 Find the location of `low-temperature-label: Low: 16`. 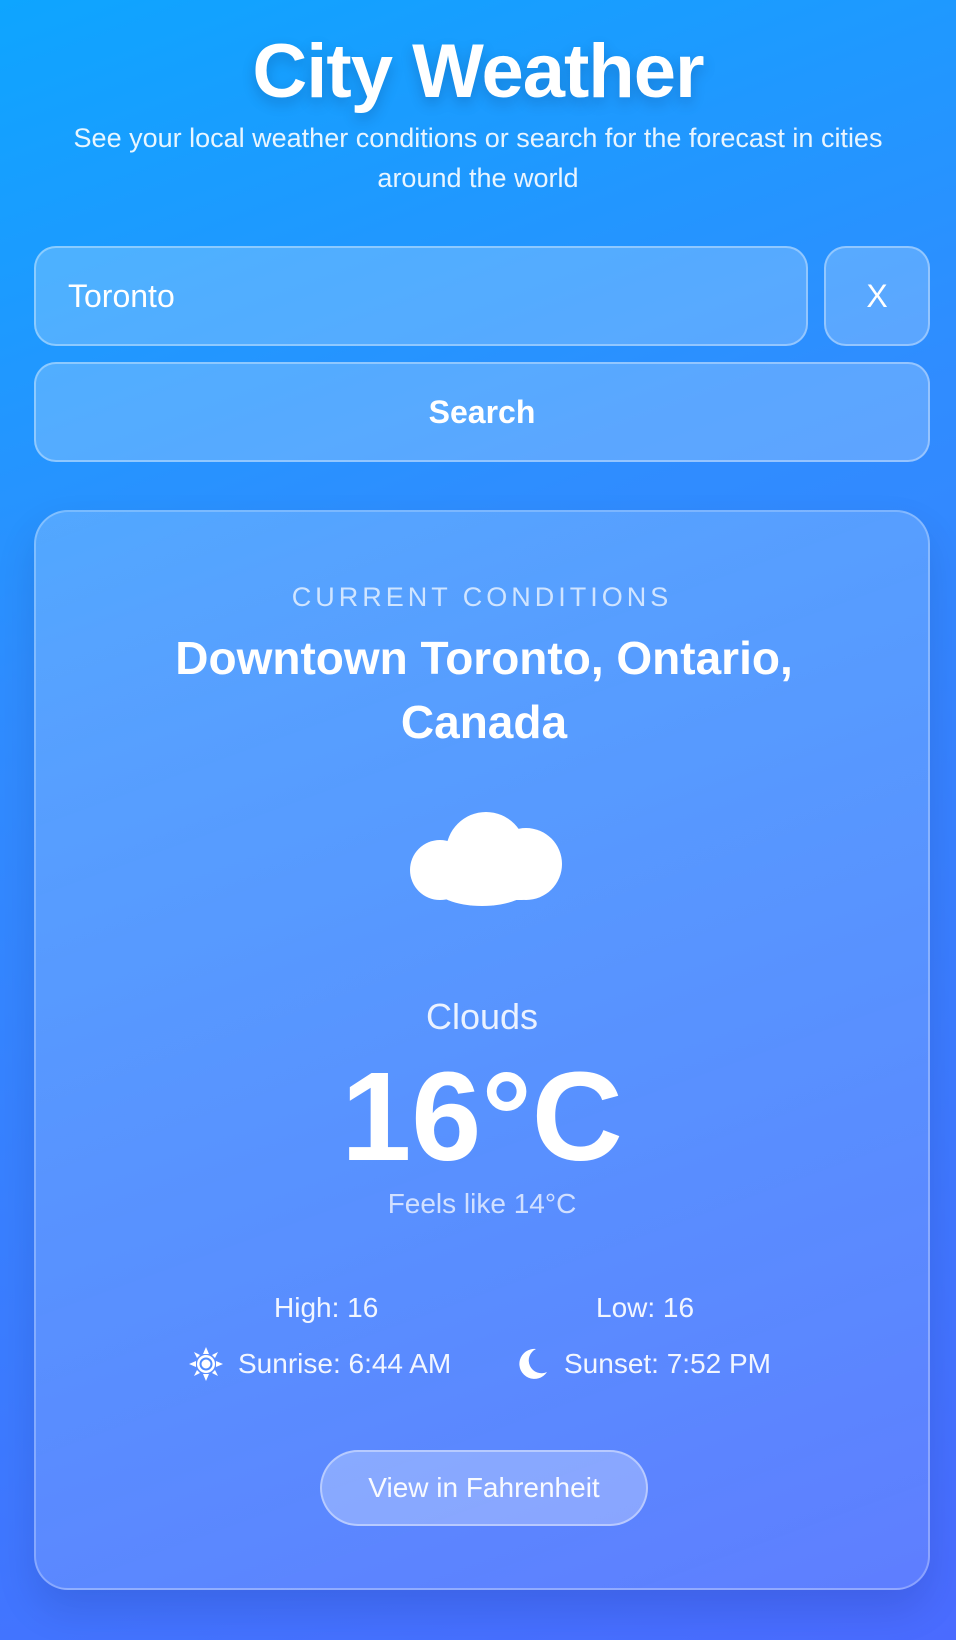

low-temperature-label: Low: 16 is located at coordinates (645, 1307).